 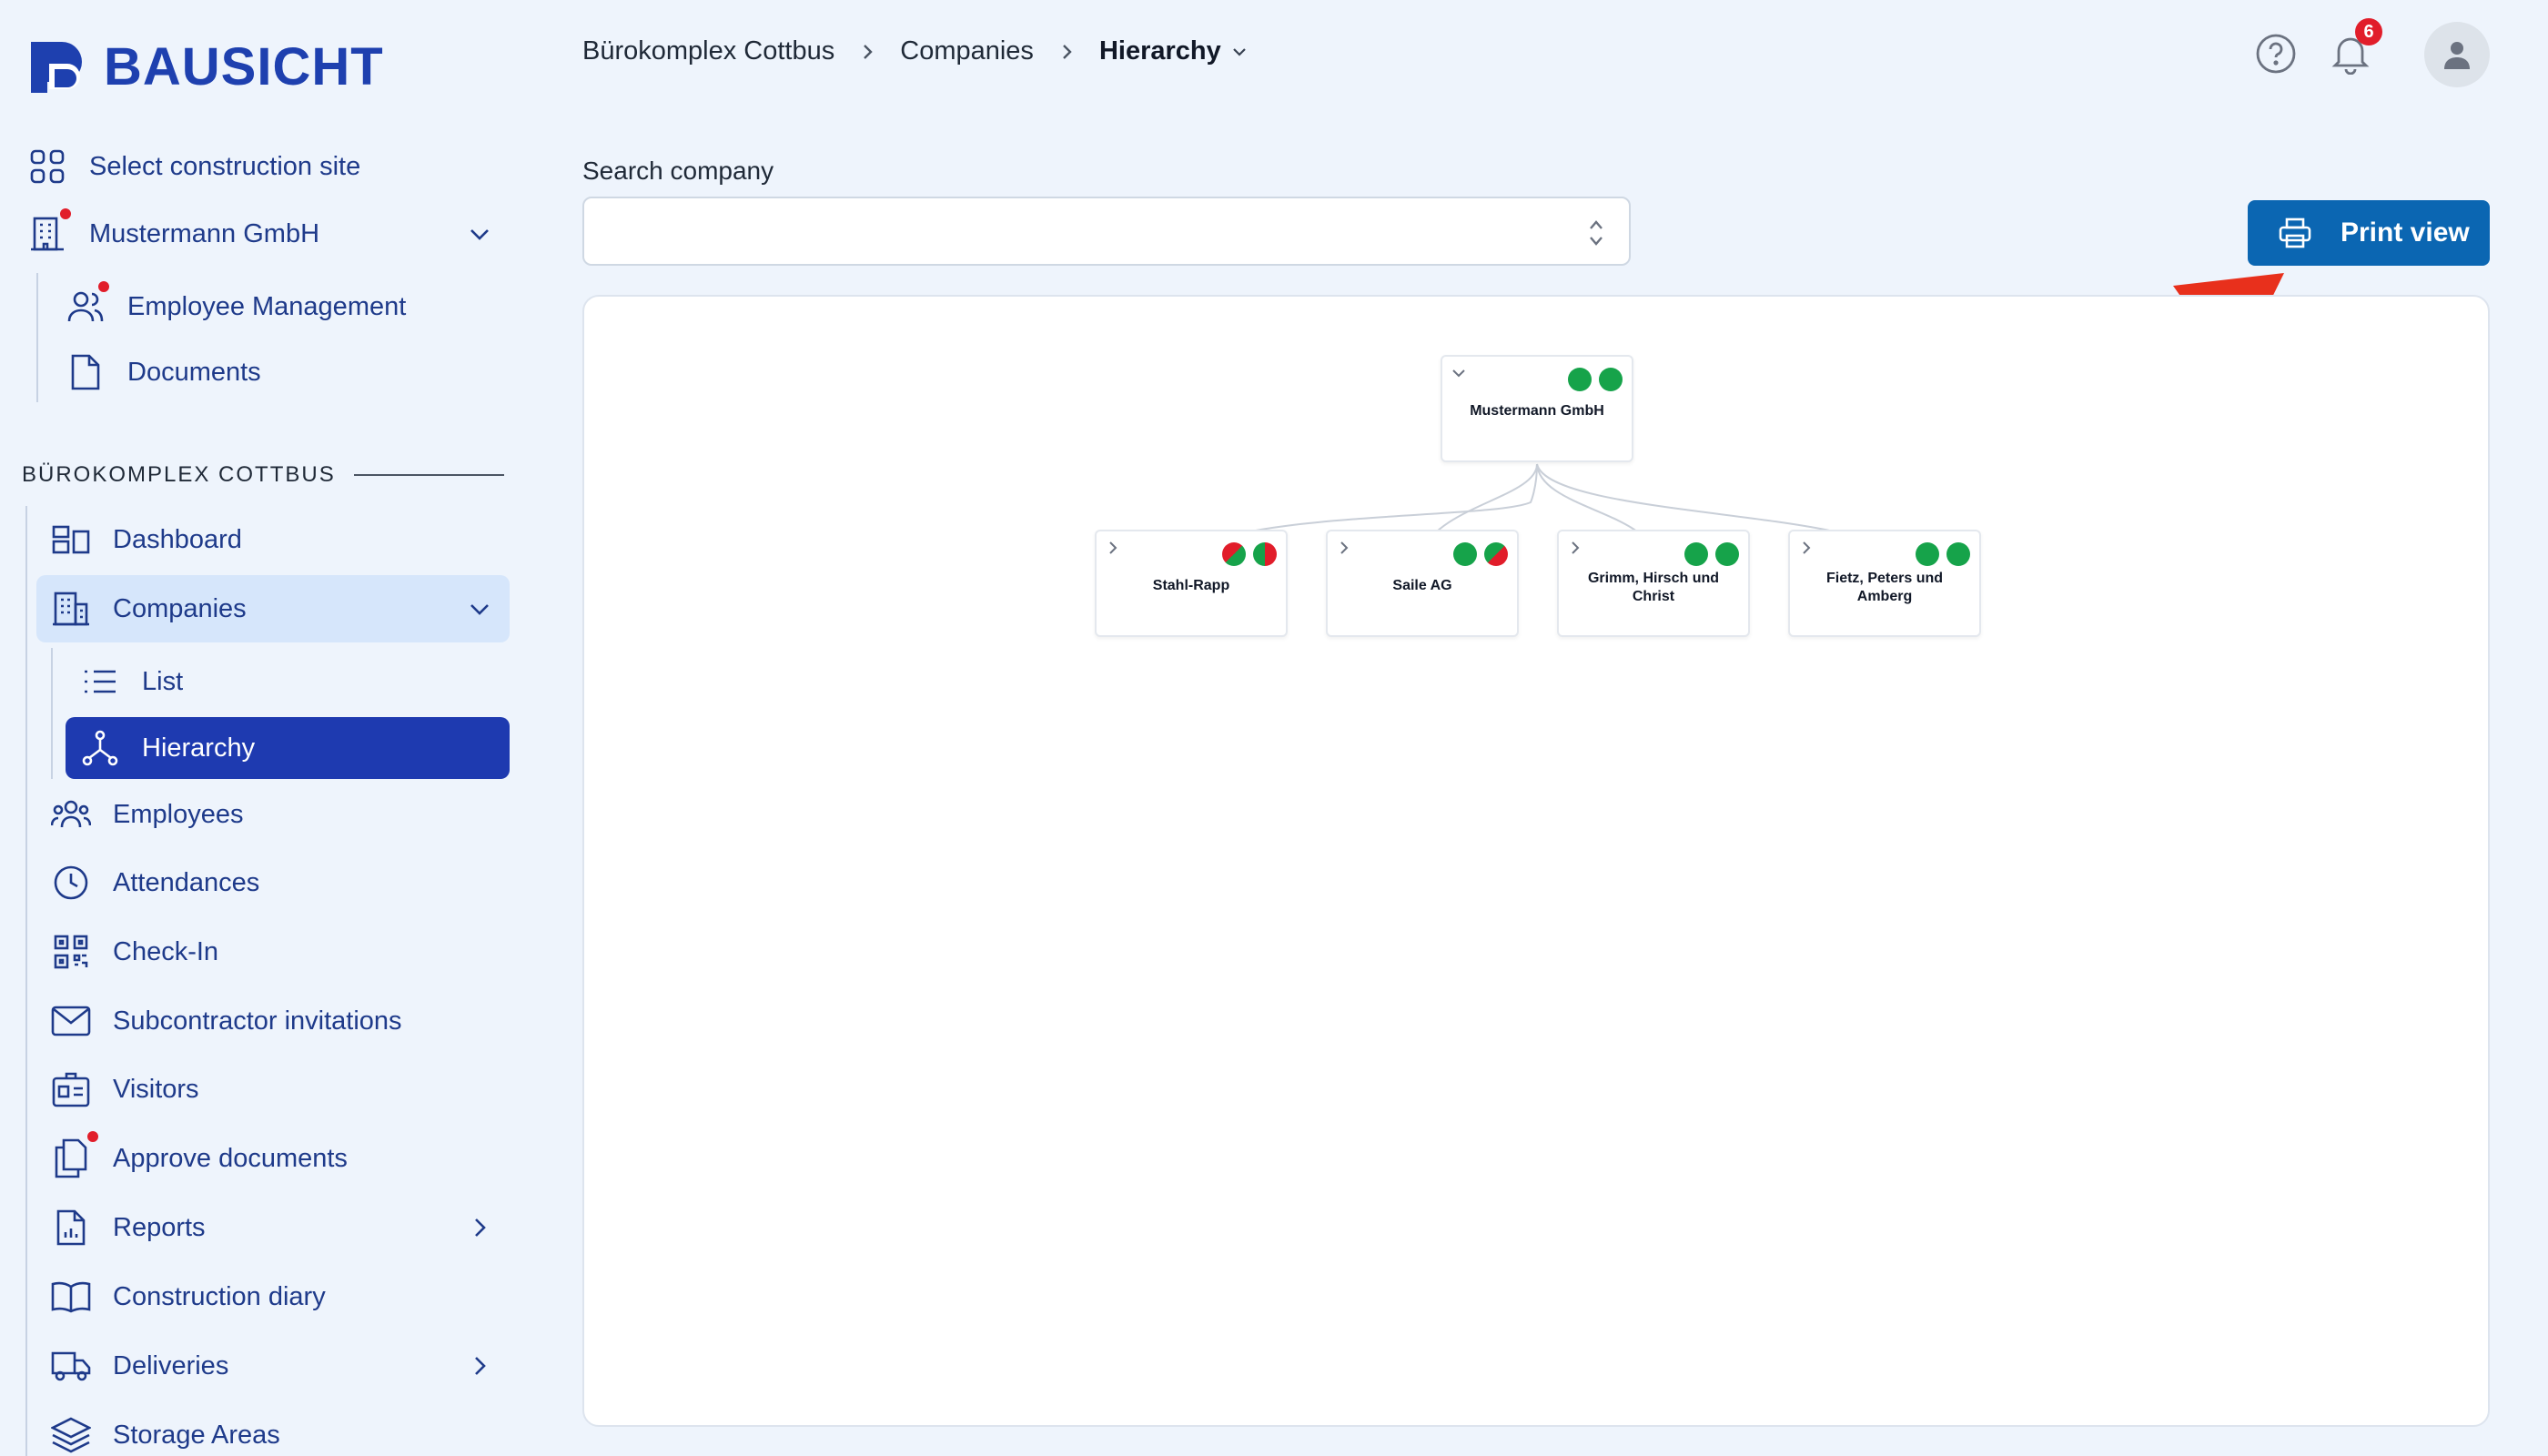 What do you see at coordinates (71, 1435) in the screenshot?
I see `layers-icon` at bounding box center [71, 1435].